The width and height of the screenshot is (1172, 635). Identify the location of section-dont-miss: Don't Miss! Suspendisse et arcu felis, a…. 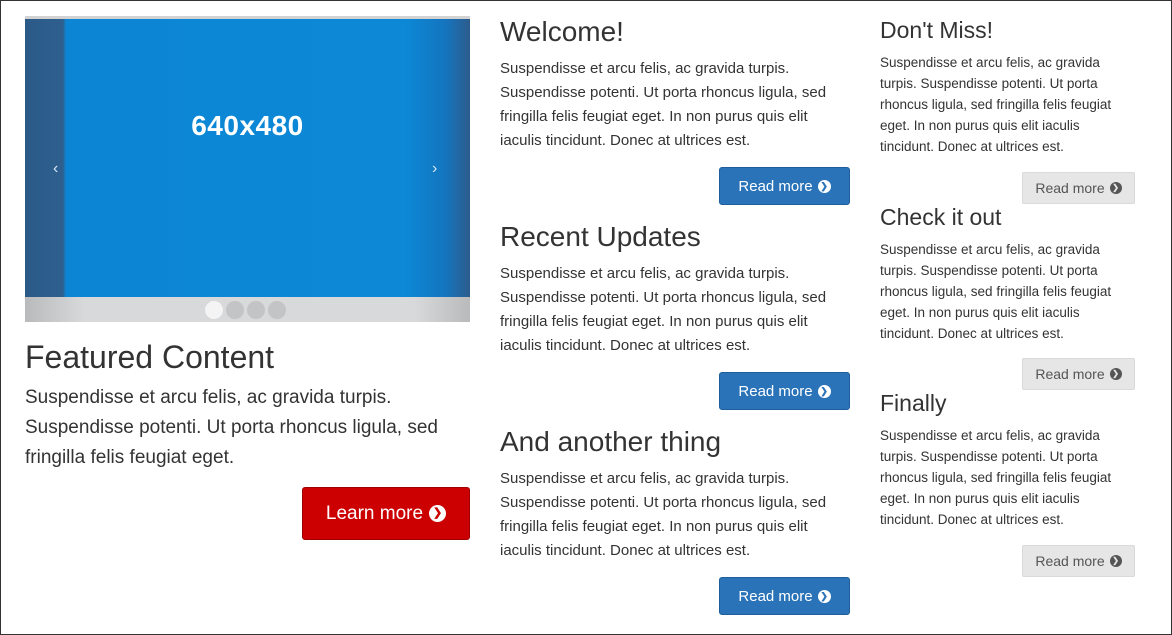
(1007, 86).